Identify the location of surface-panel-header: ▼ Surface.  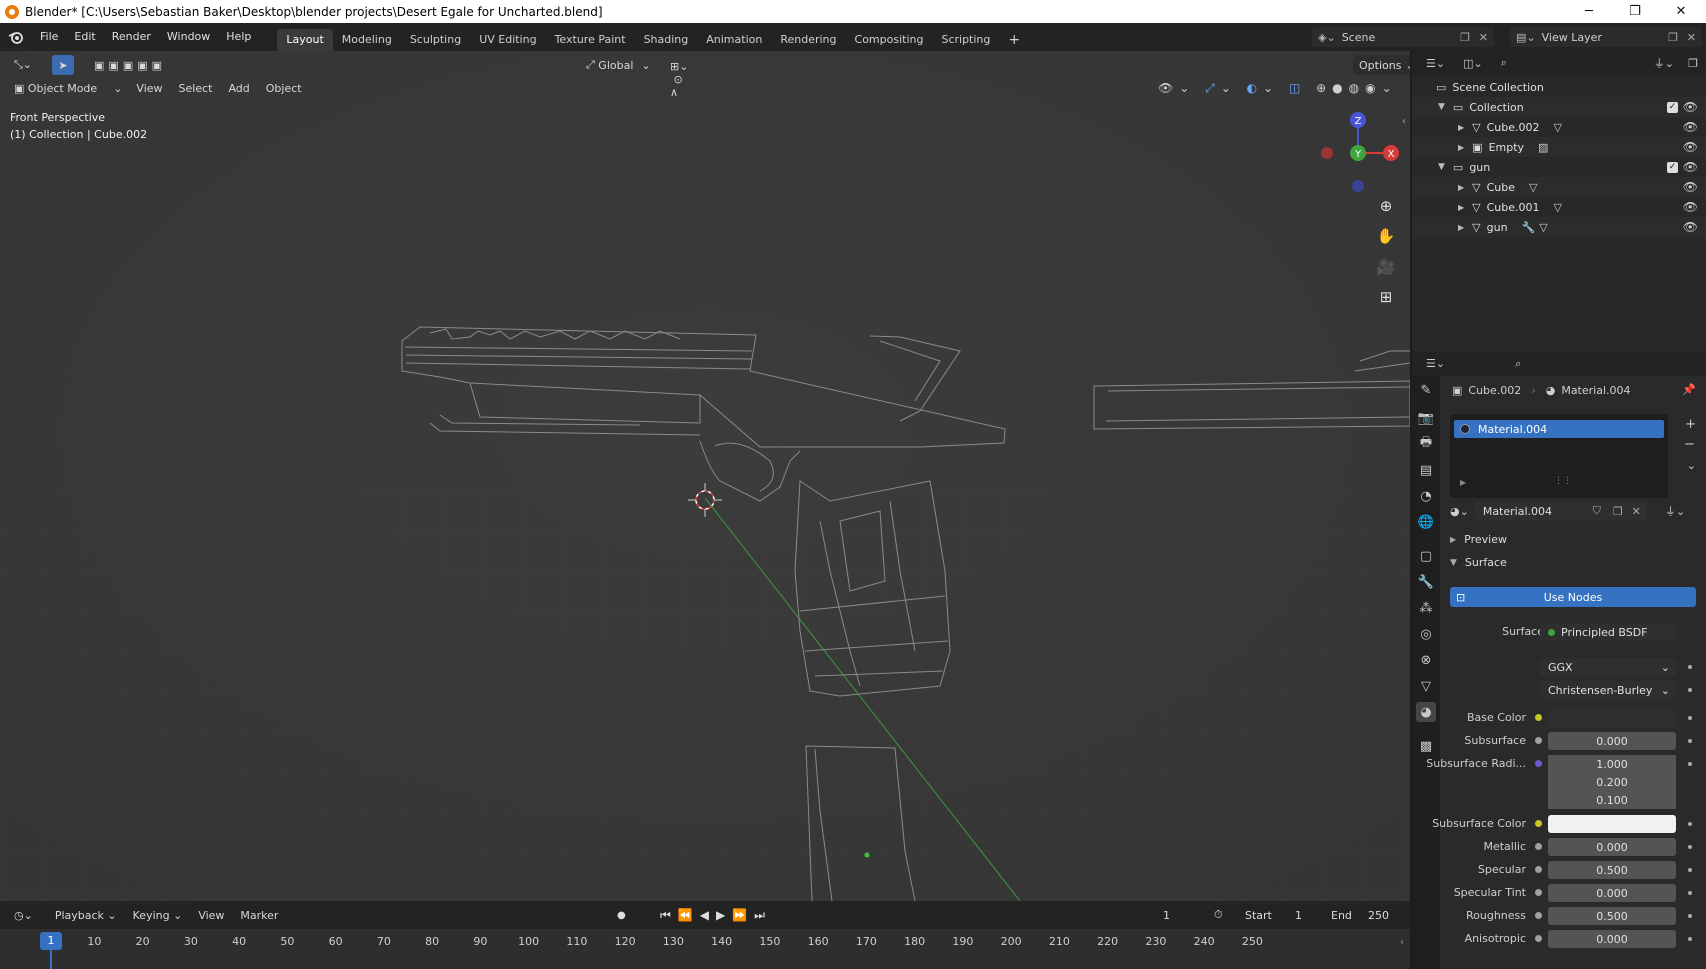
(1478, 562).